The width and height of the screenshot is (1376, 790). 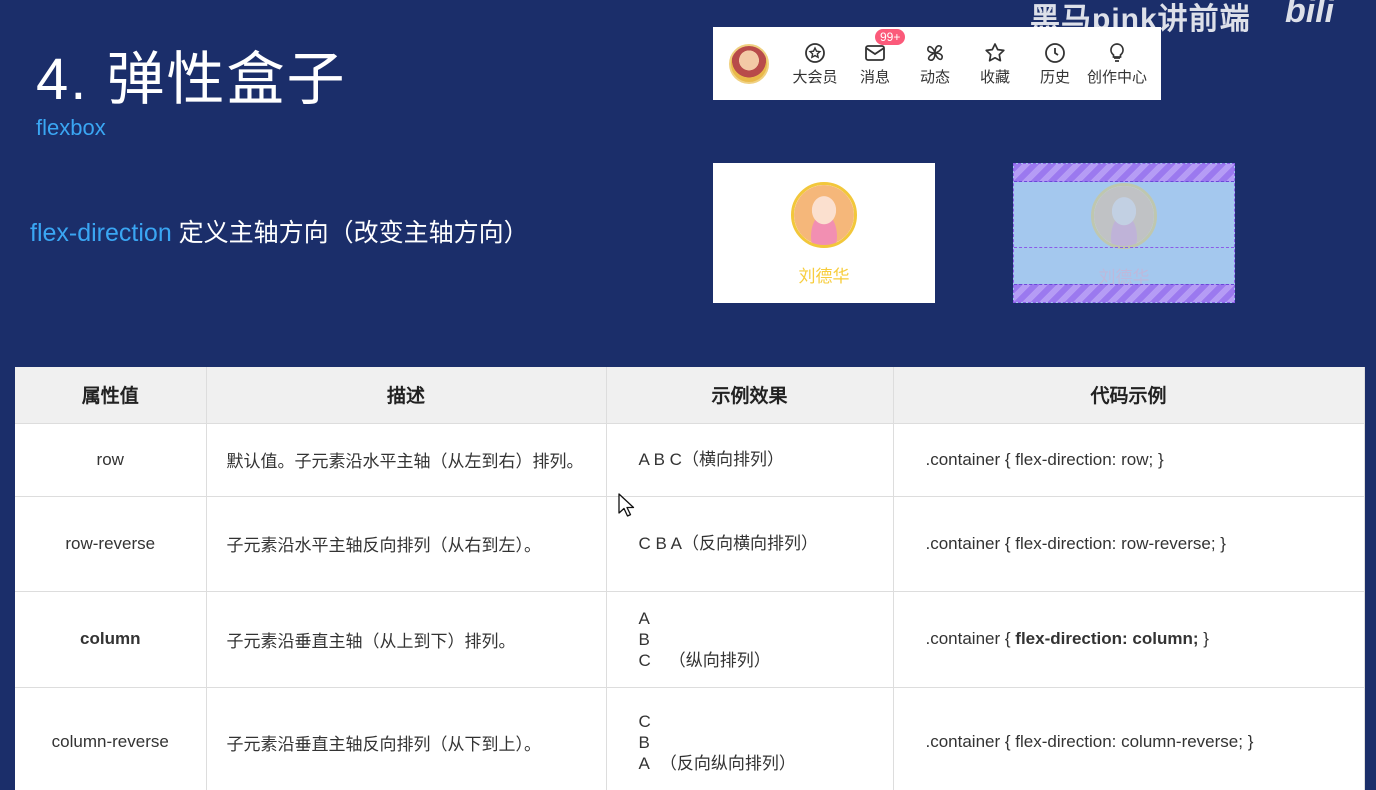 I want to click on nav-item-history: 历史, so click(x=1055, y=64).